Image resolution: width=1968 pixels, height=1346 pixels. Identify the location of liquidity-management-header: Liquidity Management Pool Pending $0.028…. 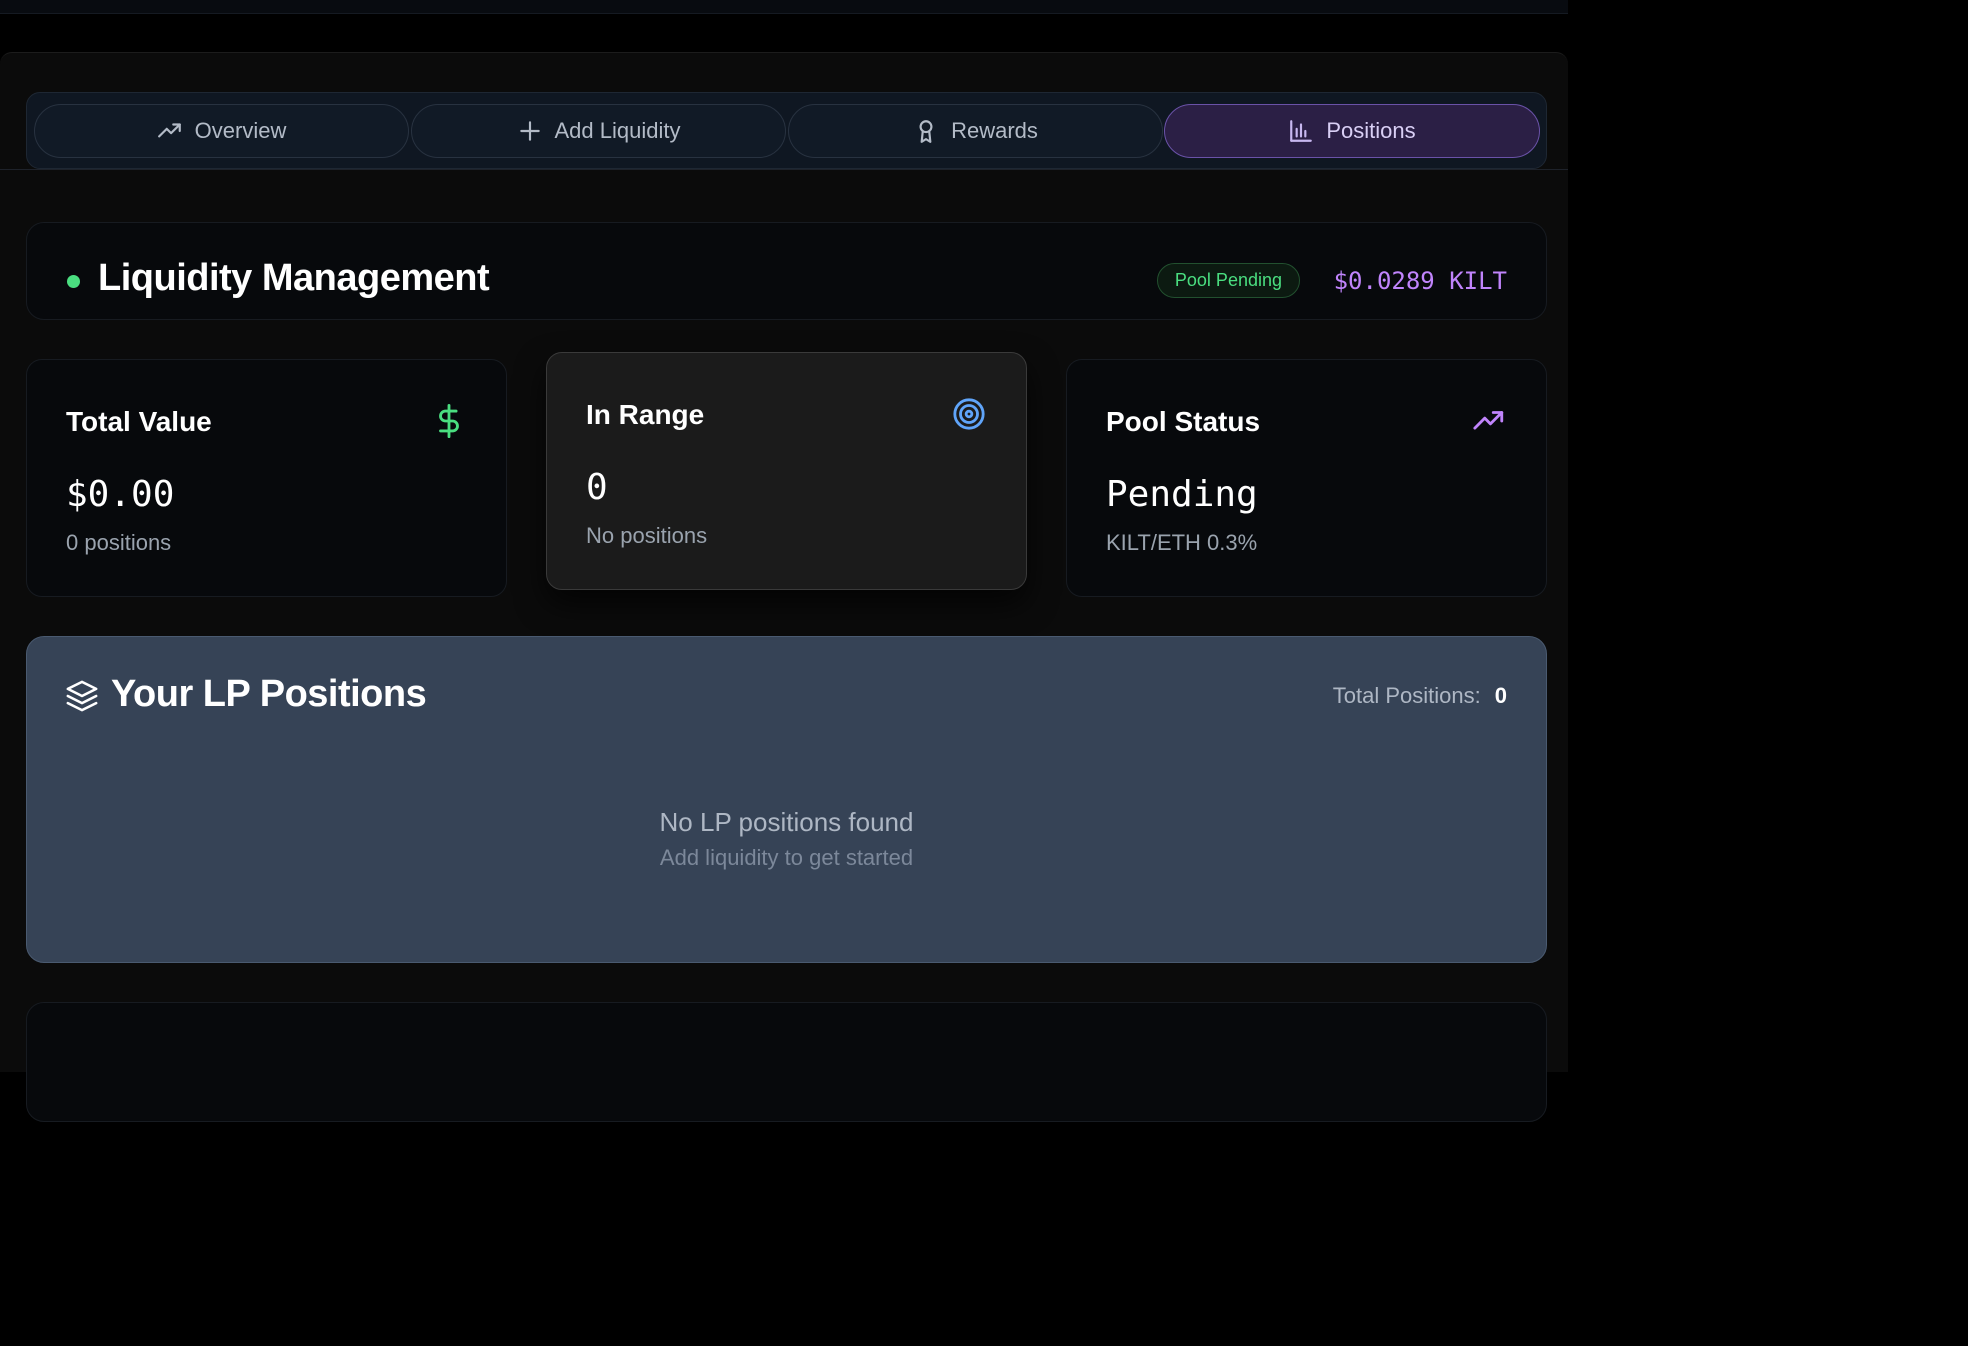
(786, 271).